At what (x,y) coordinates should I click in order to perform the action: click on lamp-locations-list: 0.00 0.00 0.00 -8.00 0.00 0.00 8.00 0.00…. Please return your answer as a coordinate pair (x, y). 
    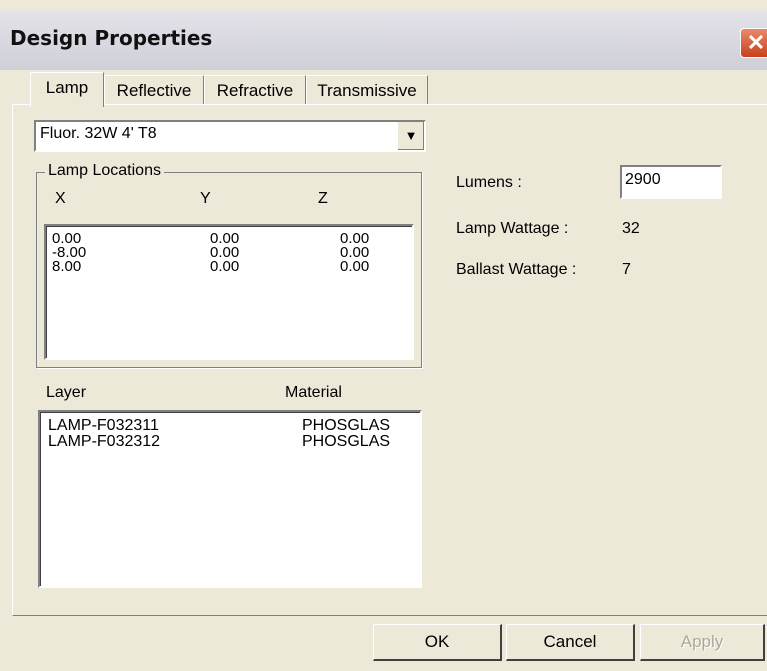
    Looking at the image, I should click on (229, 292).